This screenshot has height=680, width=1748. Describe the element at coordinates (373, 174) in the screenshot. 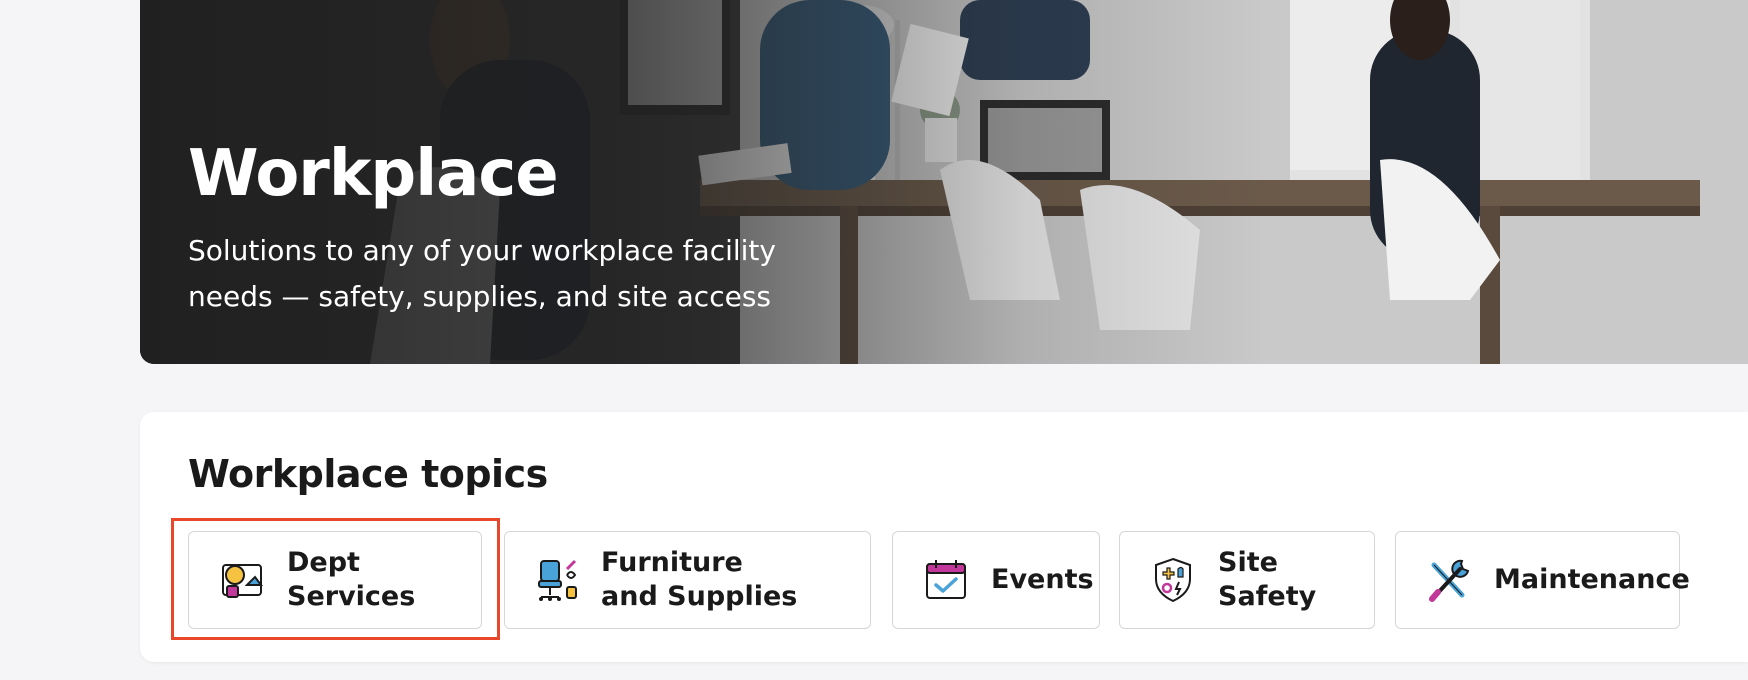

I see `hero-title: Workplace` at that location.